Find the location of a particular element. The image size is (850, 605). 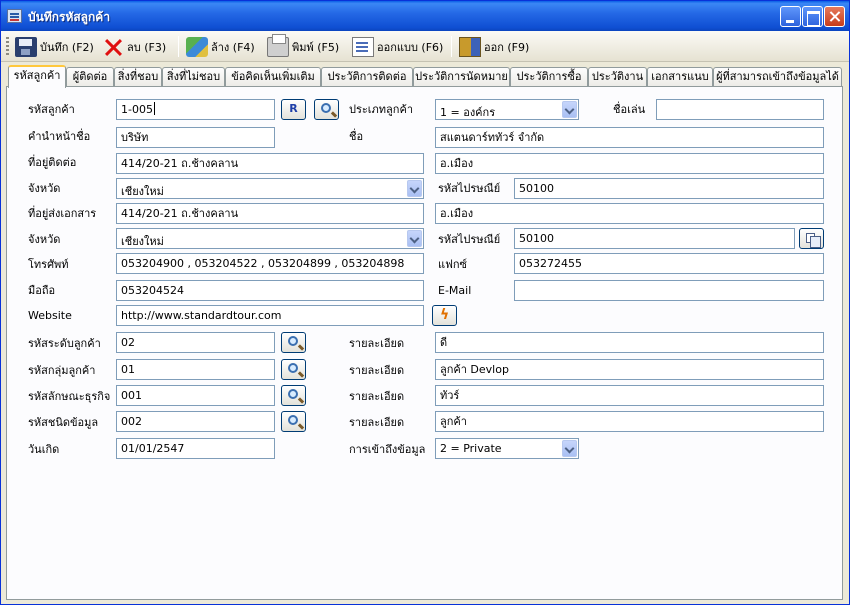

clear-button: ล้าง (F4) is located at coordinates (220, 46).